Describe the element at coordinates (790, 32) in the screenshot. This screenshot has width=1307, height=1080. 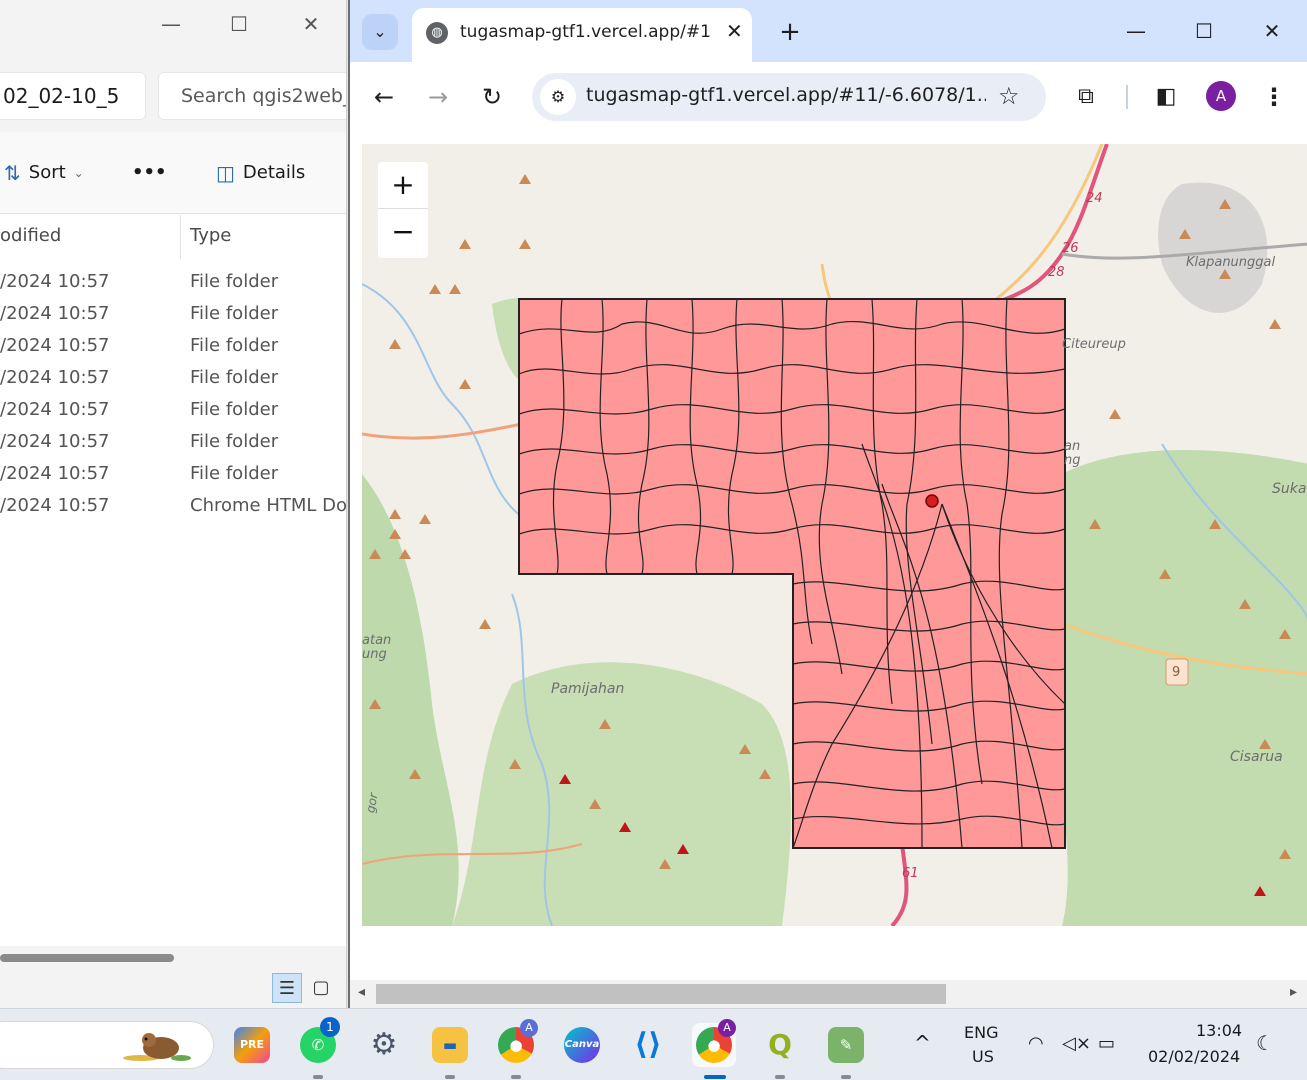
I see `new-tab-button: +` at that location.